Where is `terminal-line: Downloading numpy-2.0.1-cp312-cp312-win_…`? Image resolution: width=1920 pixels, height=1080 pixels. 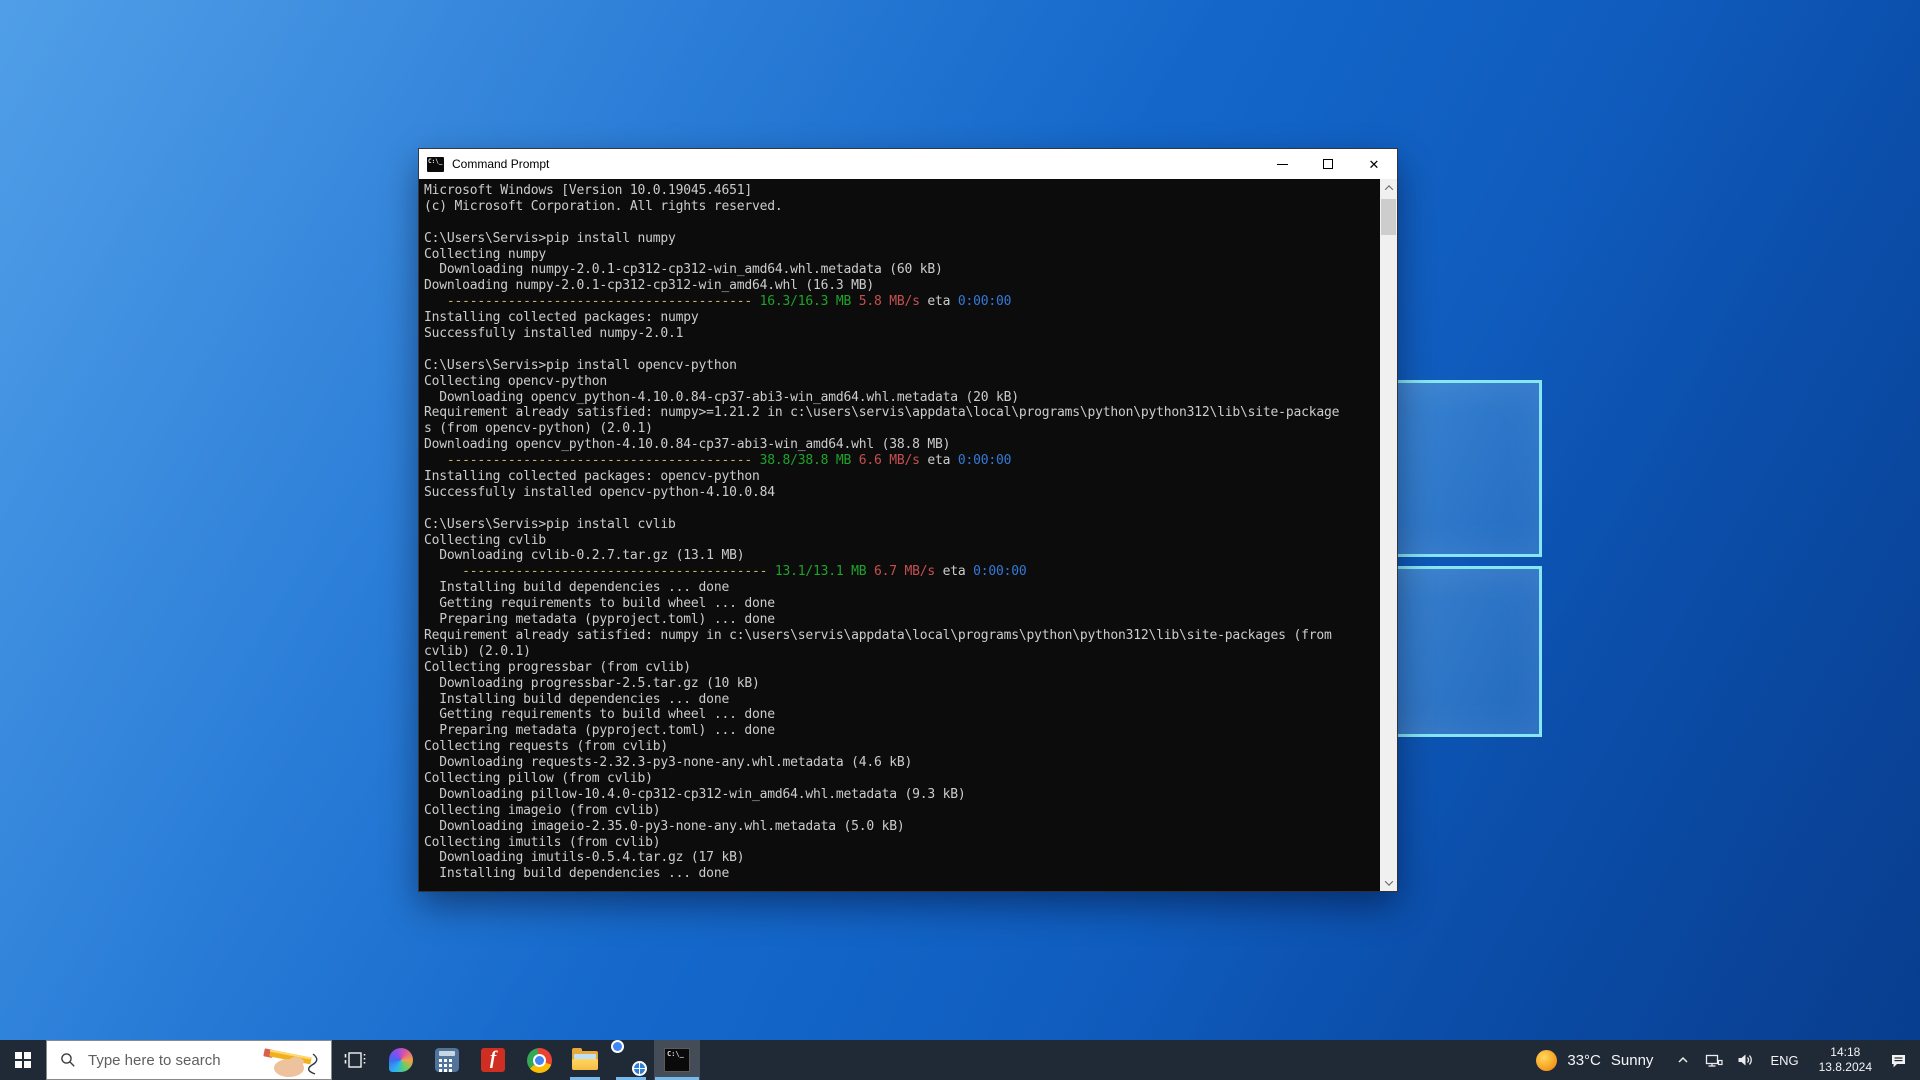
terminal-line: Downloading numpy-2.0.1-cp312-cp312-win_… is located at coordinates (683, 270).